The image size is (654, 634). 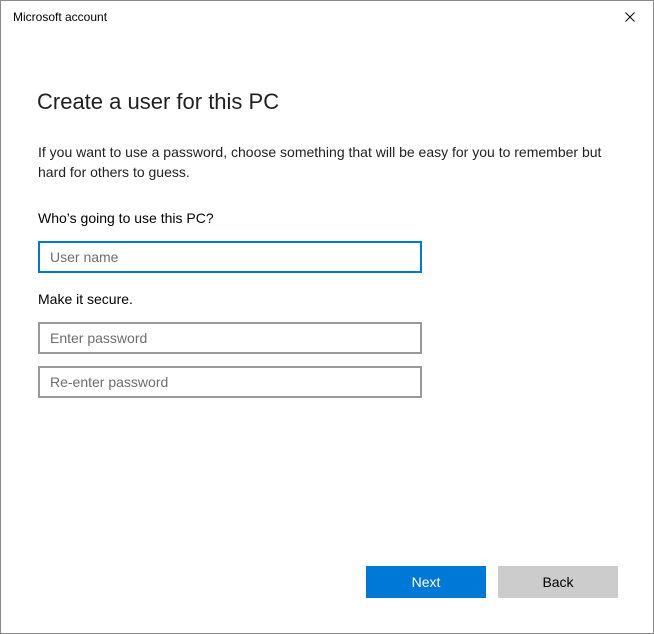 What do you see at coordinates (158, 101) in the screenshot?
I see `page-title: Create a user for this PC` at bounding box center [158, 101].